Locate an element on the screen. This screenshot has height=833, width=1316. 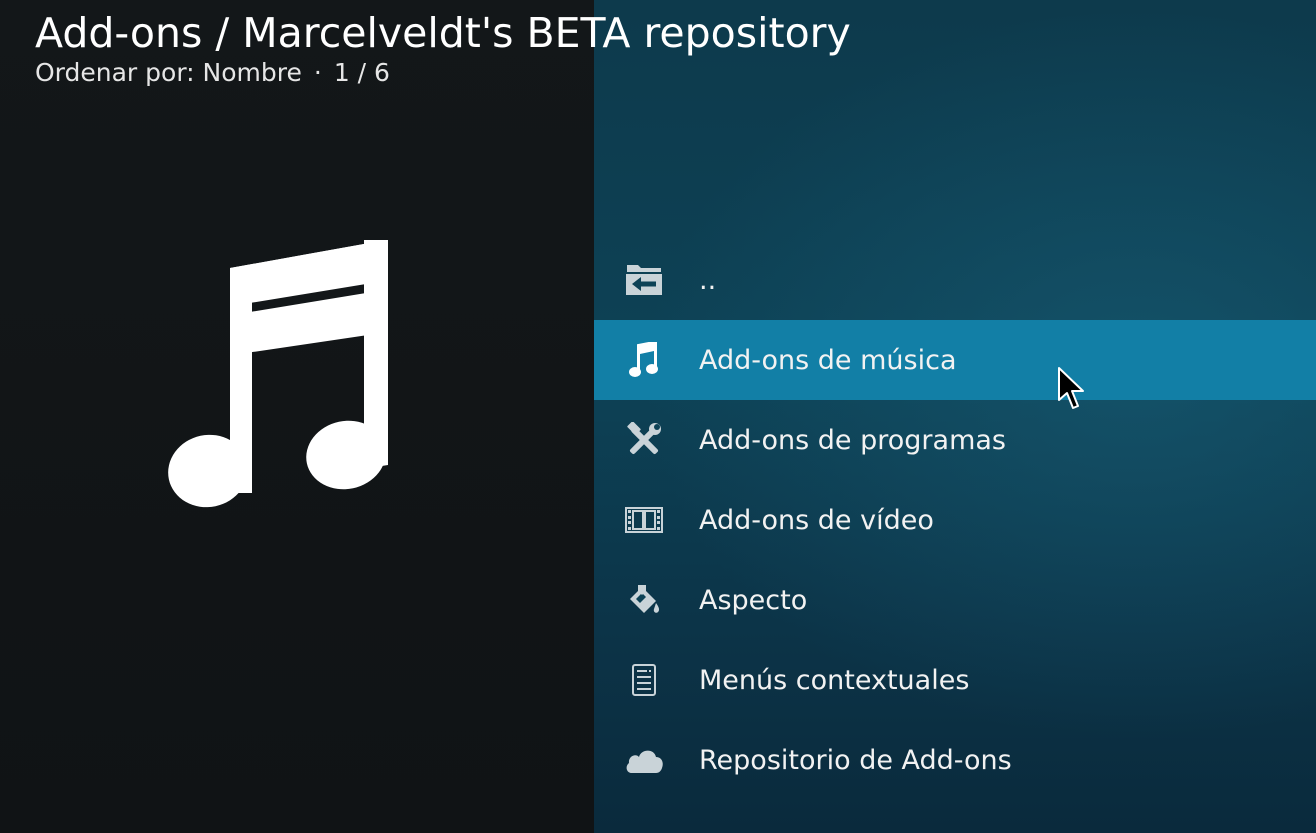
list-item-label: Menús contextuales is located at coordinates (834, 680).